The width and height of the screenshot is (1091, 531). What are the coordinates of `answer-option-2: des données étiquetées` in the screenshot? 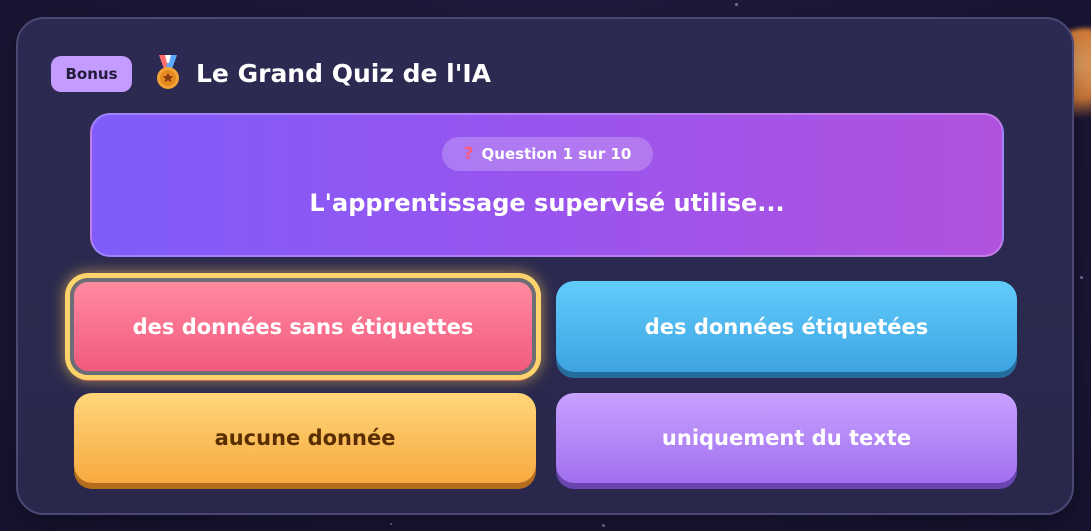 It's located at (786, 326).